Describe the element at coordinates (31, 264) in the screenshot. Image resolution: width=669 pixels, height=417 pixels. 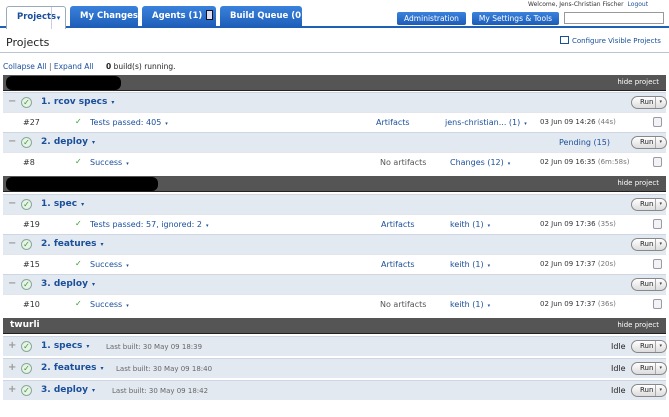
I see `build-number: #15` at that location.